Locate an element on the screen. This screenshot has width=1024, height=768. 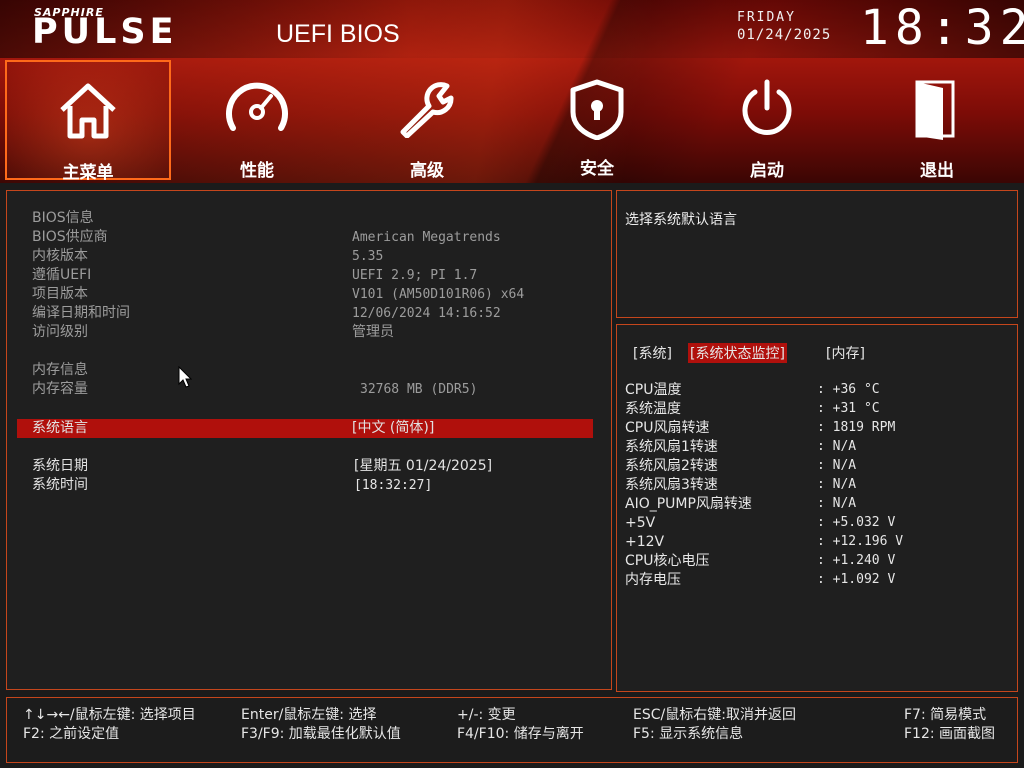
dram-voltage-label: 内存电压 is located at coordinates (653, 580).